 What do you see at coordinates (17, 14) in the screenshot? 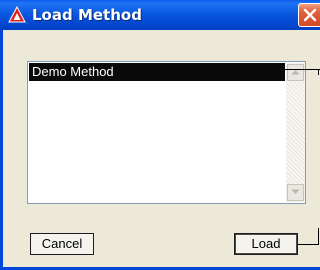
I see `app-logo-icon` at bounding box center [17, 14].